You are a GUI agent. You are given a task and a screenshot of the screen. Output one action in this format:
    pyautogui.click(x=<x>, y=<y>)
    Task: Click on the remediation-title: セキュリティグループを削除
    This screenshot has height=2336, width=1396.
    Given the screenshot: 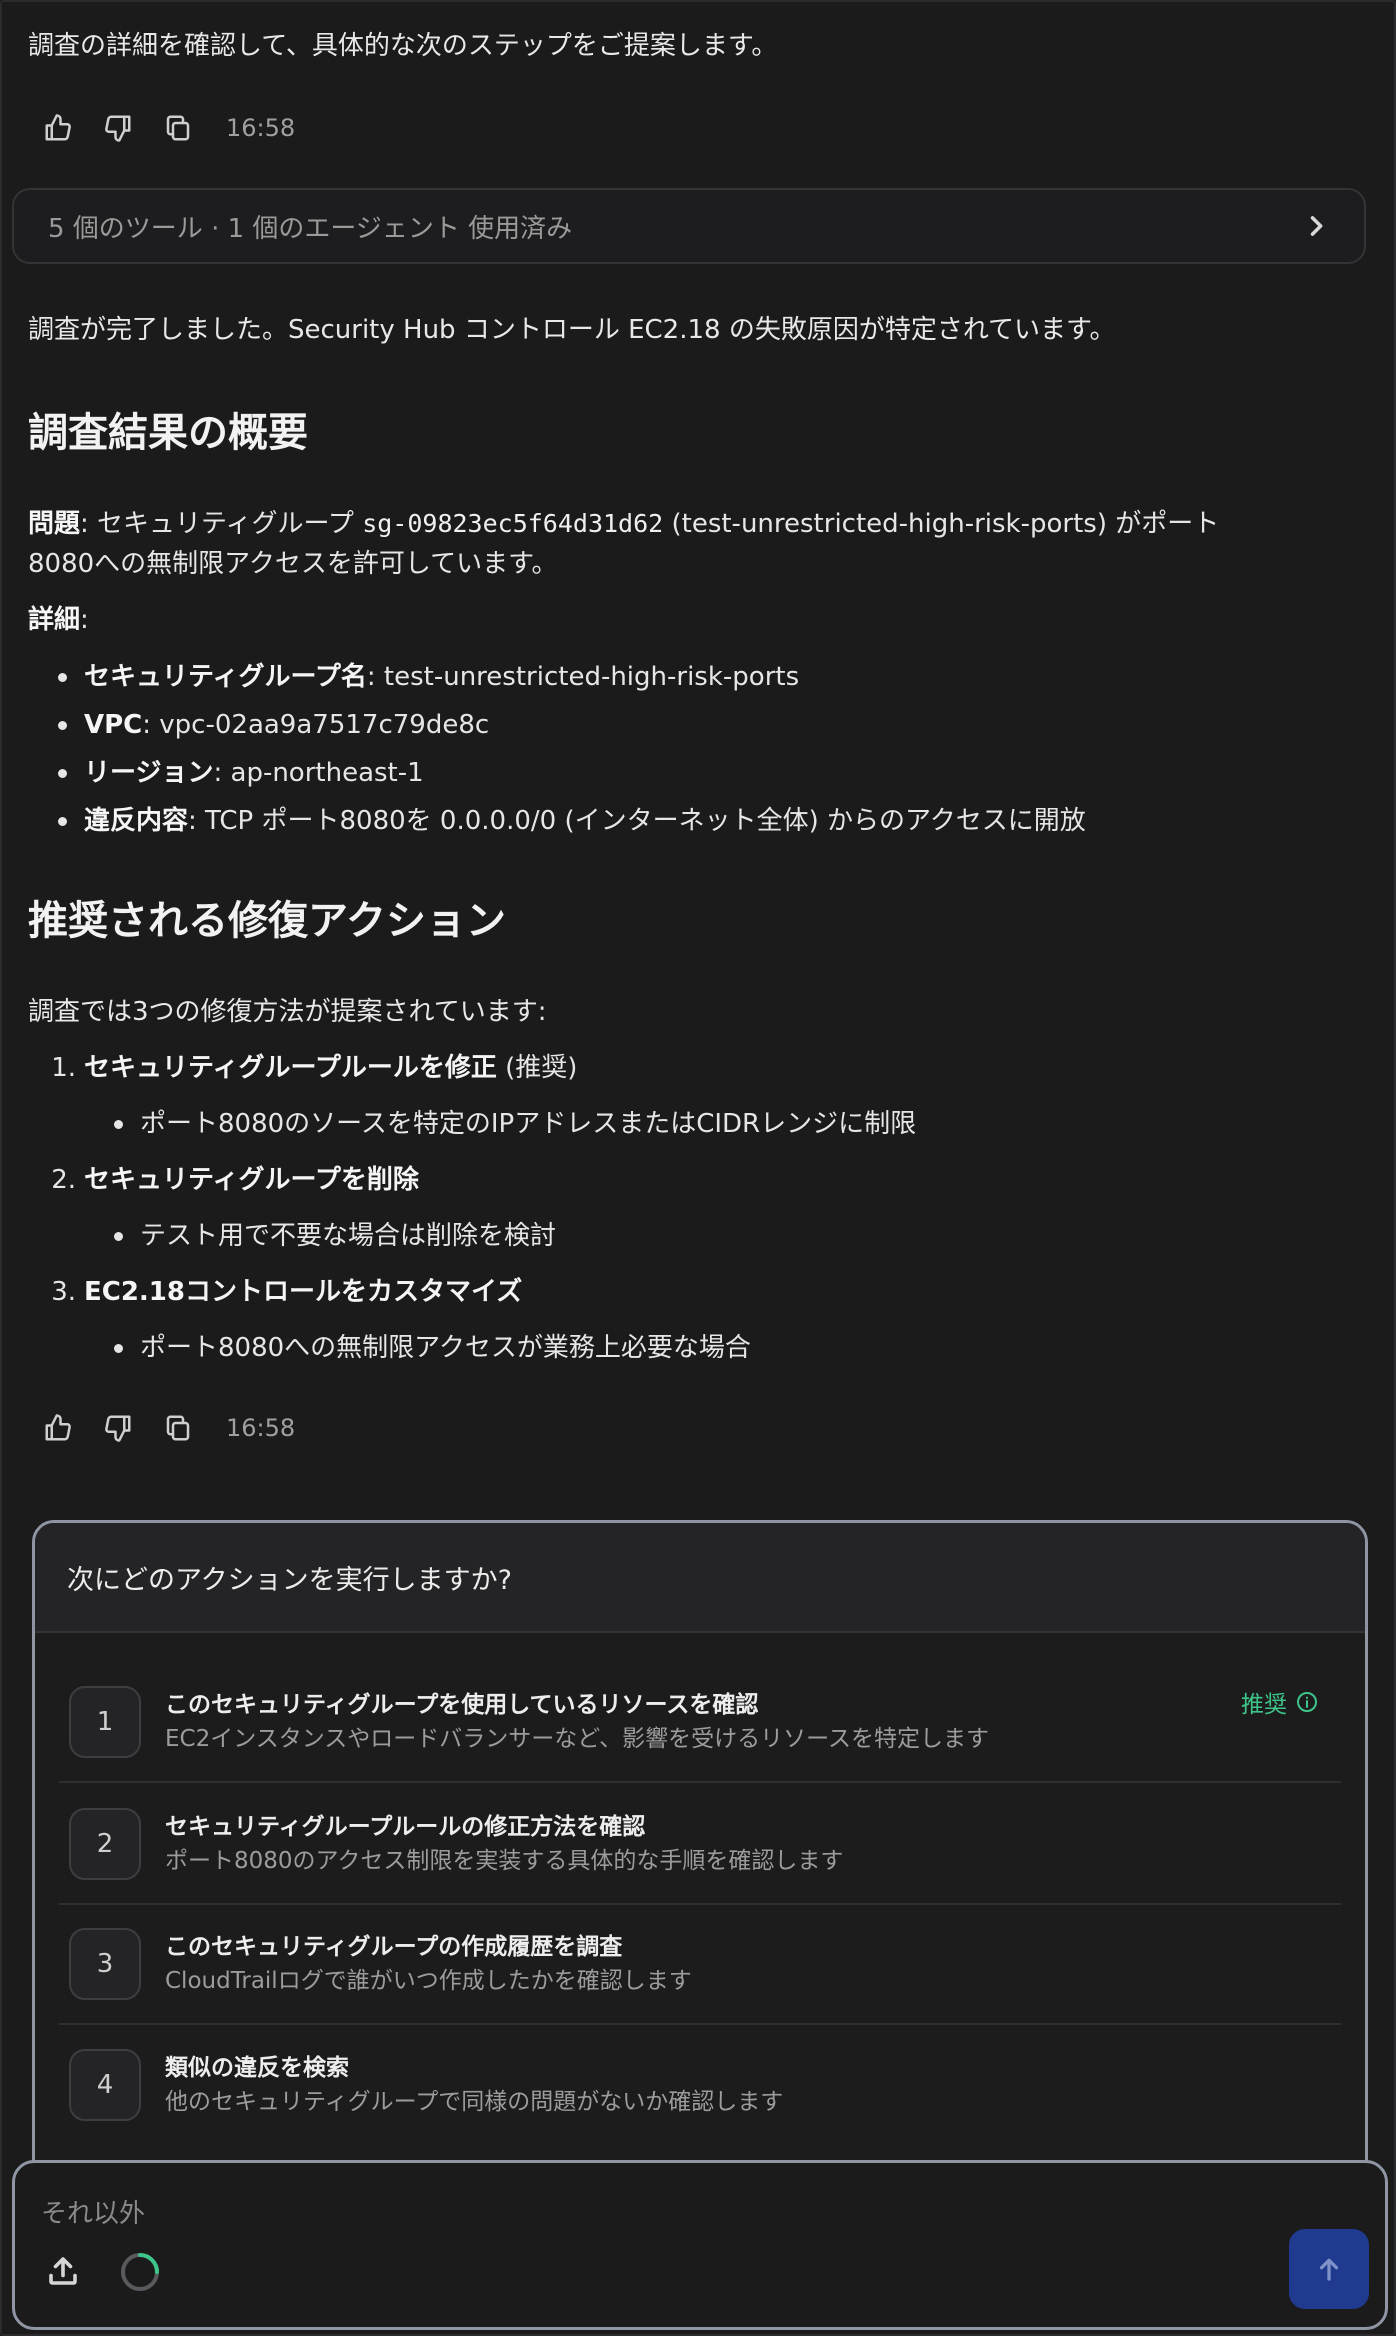 What is the action you would take?
    pyautogui.click(x=251, y=1180)
    